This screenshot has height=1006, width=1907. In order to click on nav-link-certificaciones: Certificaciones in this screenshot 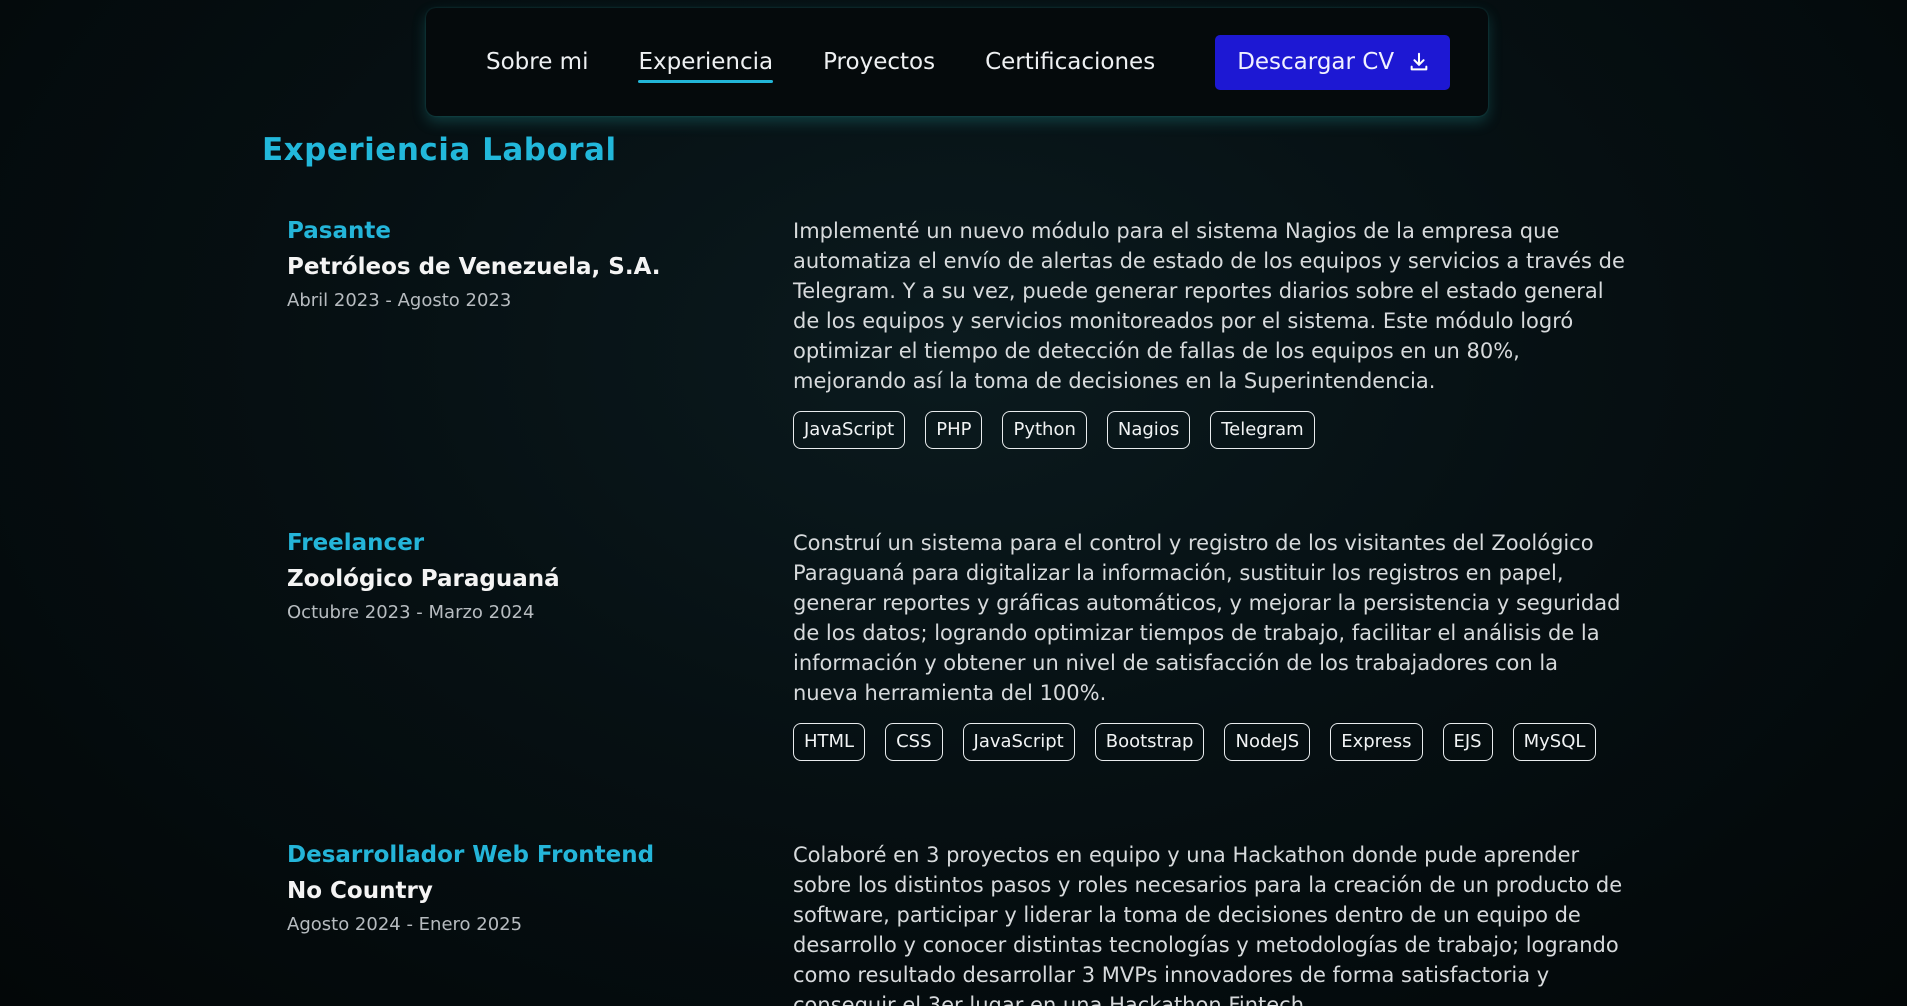, I will do `click(1070, 66)`.